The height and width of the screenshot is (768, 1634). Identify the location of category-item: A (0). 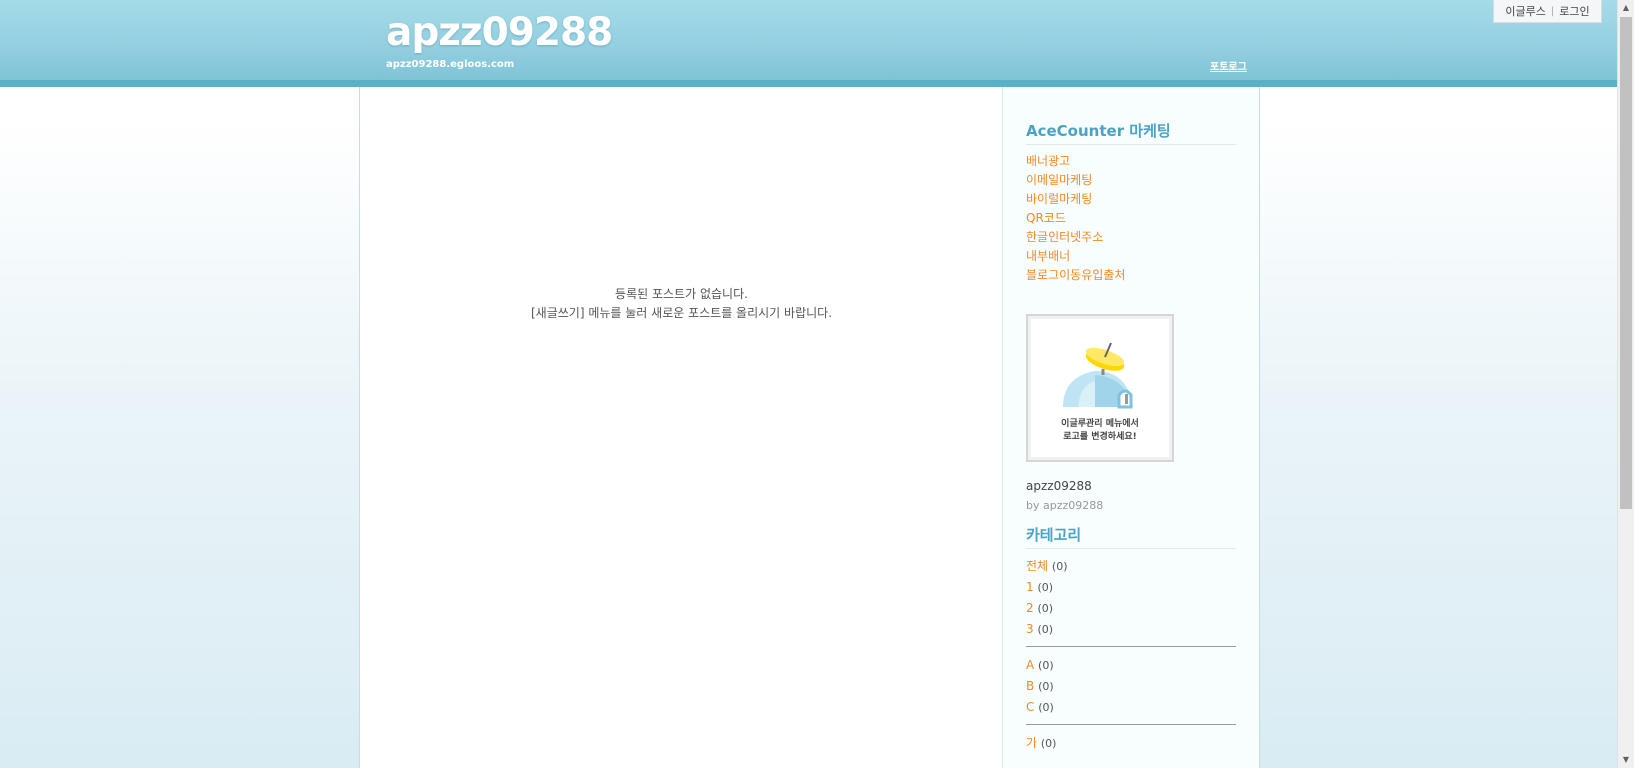
(1131, 665).